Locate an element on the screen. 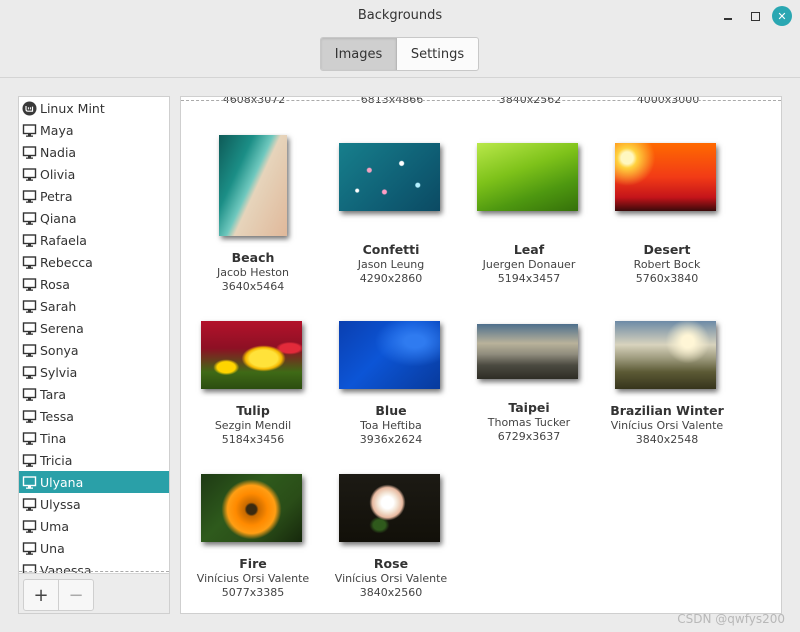 This screenshot has width=800, height=632. tab-images: Images is located at coordinates (359, 54).